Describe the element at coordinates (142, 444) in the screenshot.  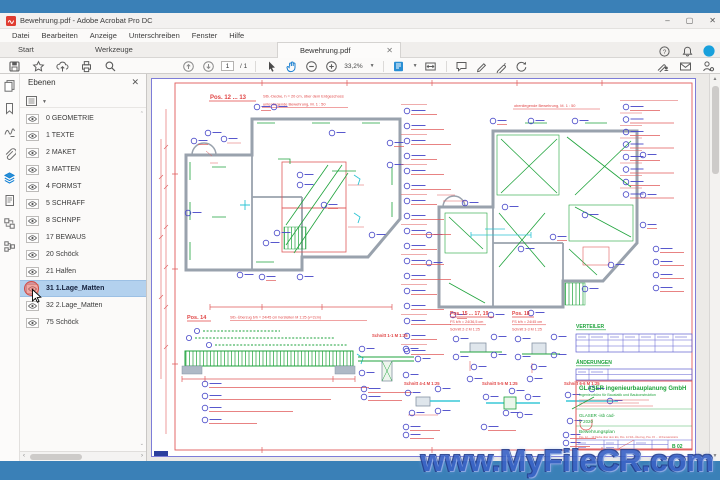
I see `panel-scroll-down-icon: ⌄` at that location.